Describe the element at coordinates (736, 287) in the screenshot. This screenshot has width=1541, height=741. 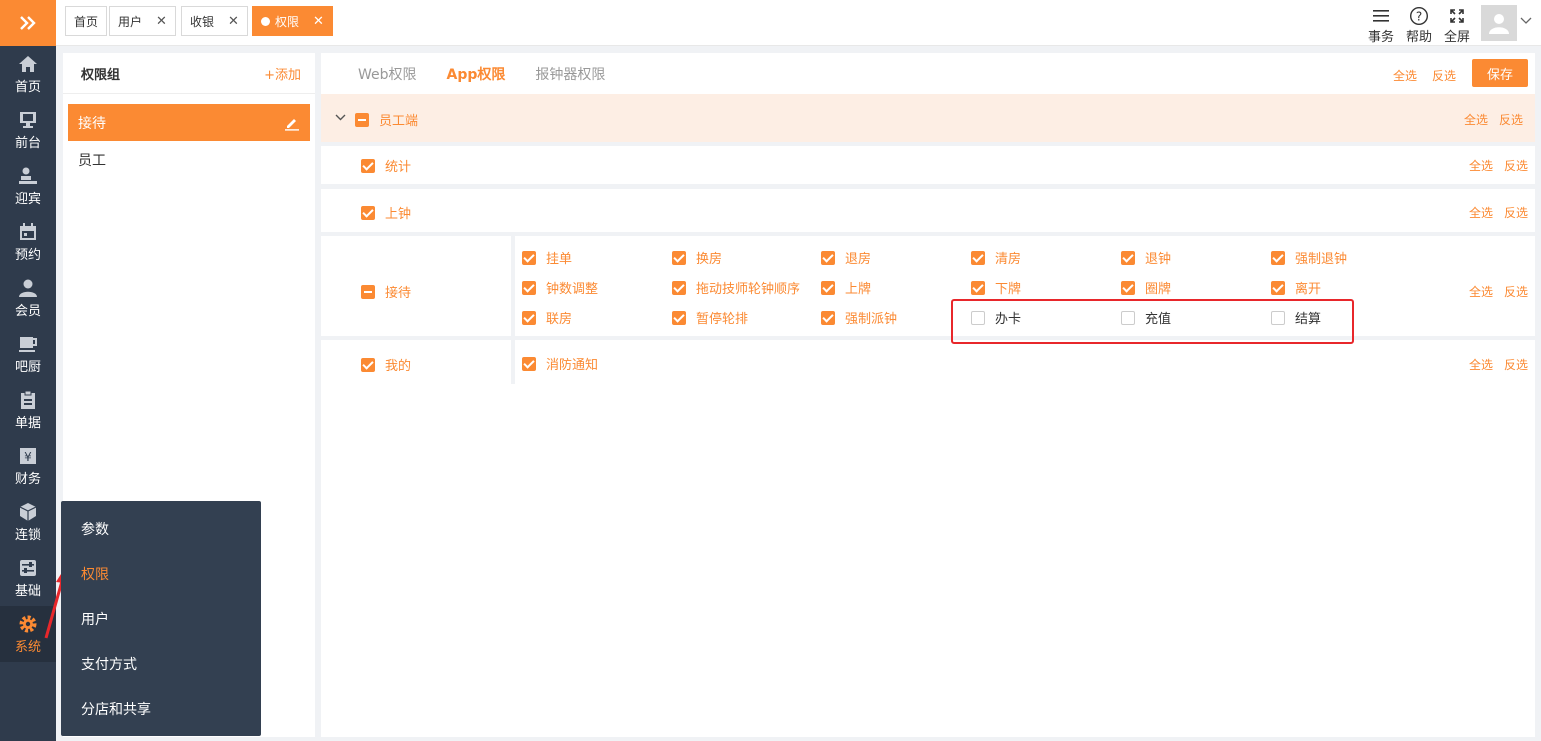
I see `permission-item: 拖动技师轮钟顺序` at that location.